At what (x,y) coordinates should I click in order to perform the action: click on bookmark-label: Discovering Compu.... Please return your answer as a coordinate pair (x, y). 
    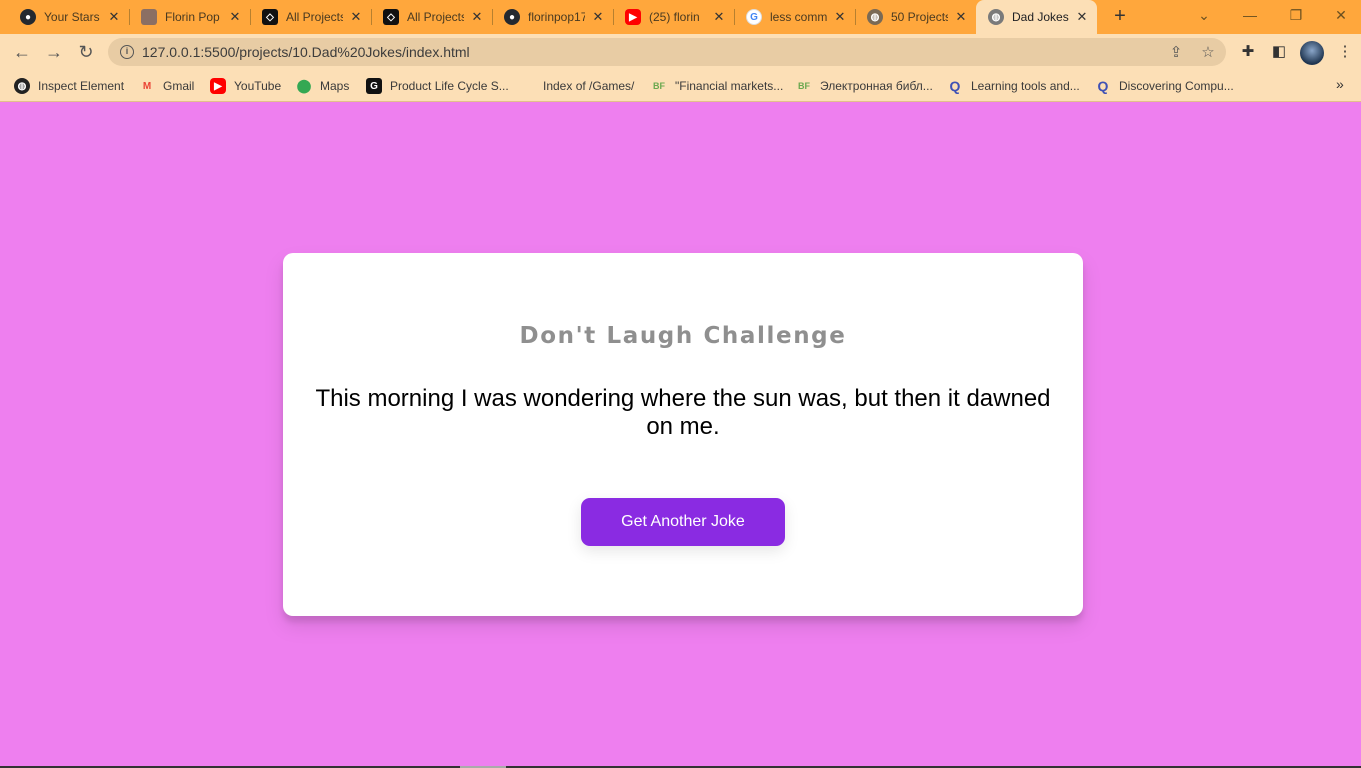
    Looking at the image, I should click on (1176, 86).